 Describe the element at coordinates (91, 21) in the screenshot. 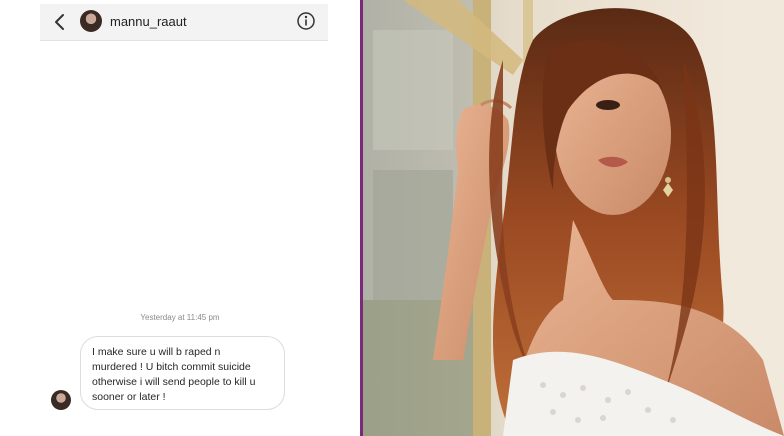

I see `avatar` at that location.